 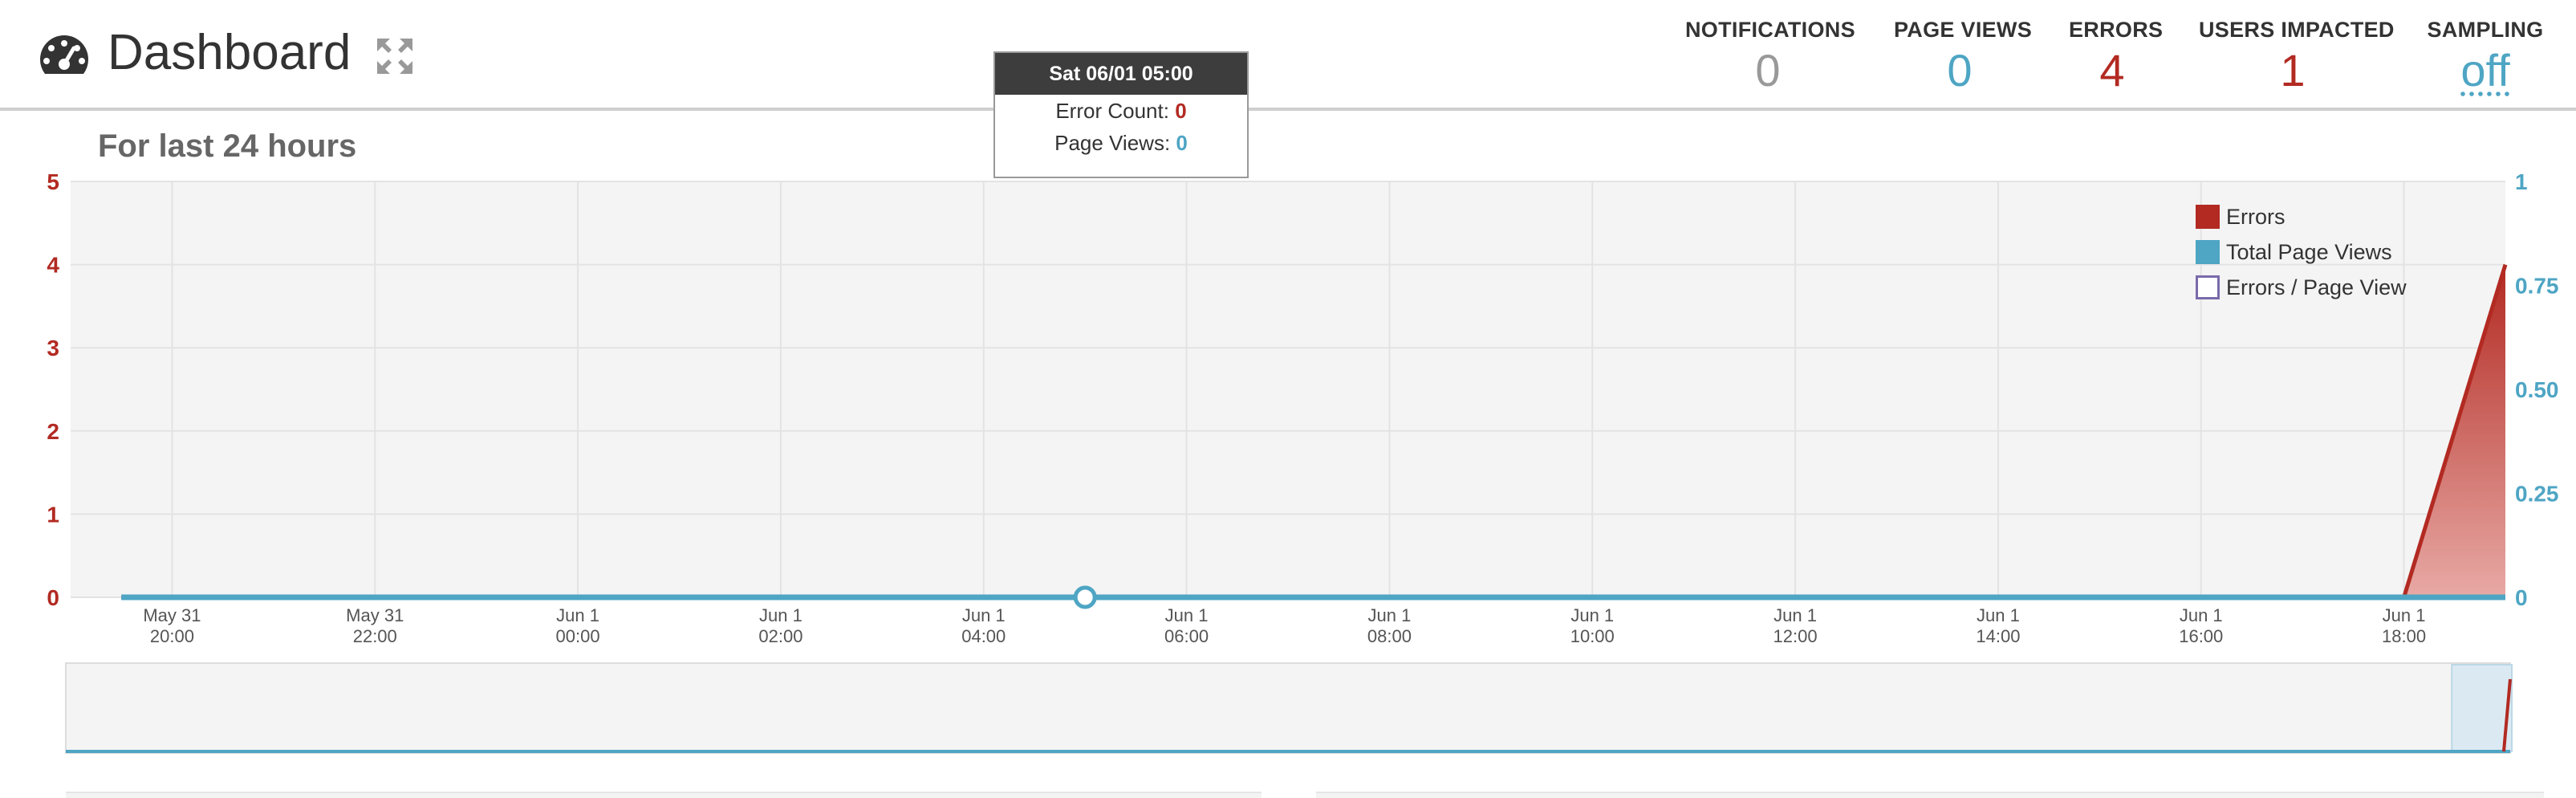 What do you see at coordinates (664, 795) in the screenshot?
I see `lower-panel-left` at bounding box center [664, 795].